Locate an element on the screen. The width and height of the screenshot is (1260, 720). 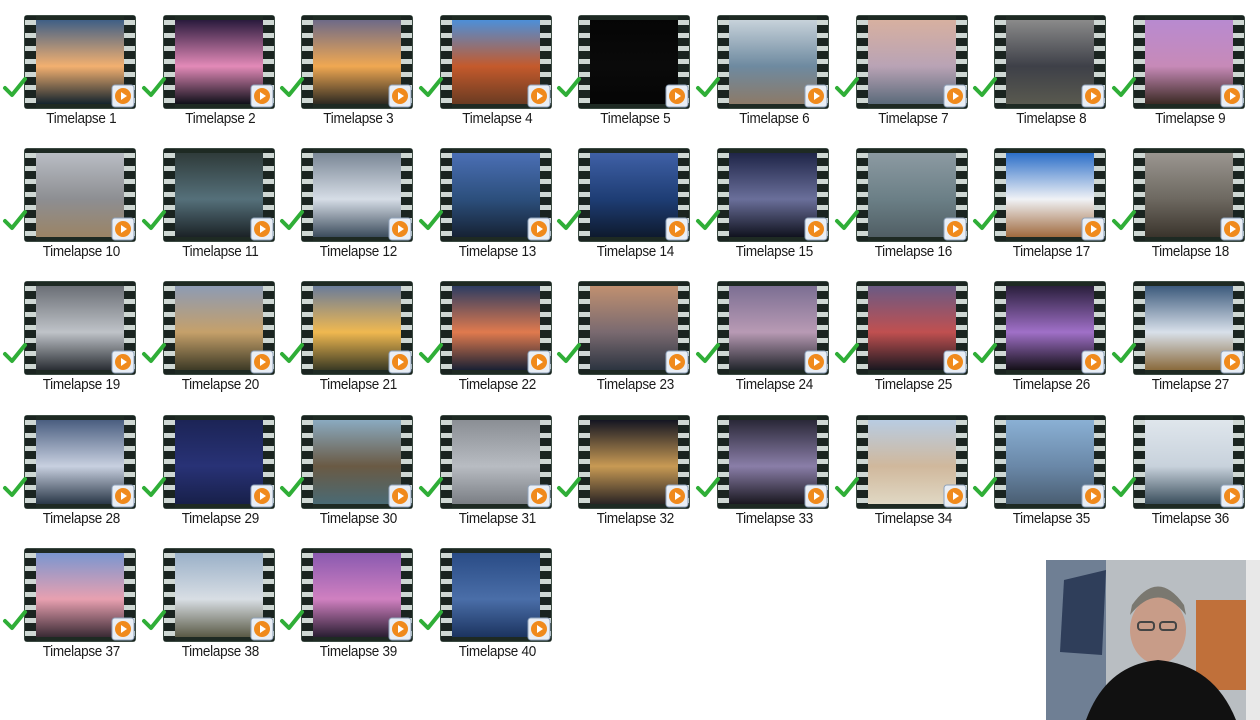
video-item: Timelapse 5 is located at coordinates (623, 67).